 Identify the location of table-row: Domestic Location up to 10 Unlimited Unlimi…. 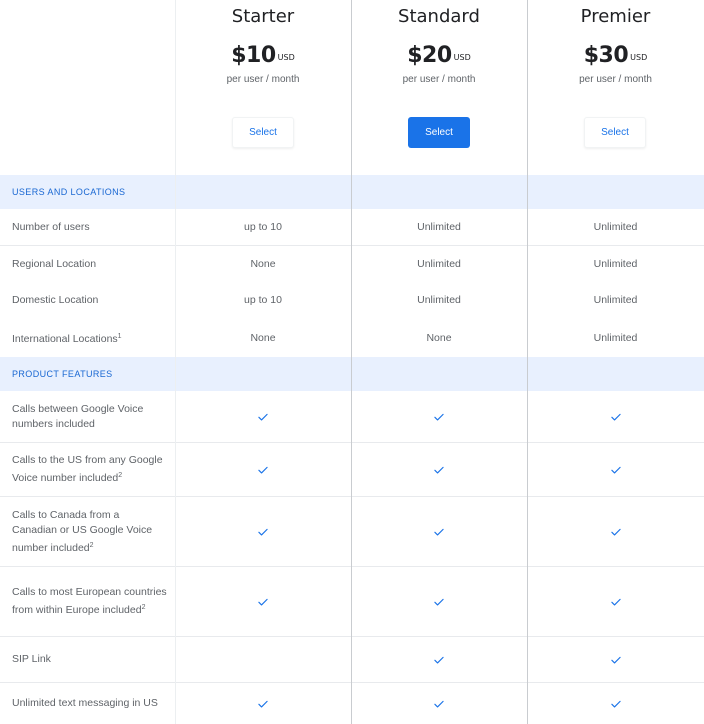
(352, 300).